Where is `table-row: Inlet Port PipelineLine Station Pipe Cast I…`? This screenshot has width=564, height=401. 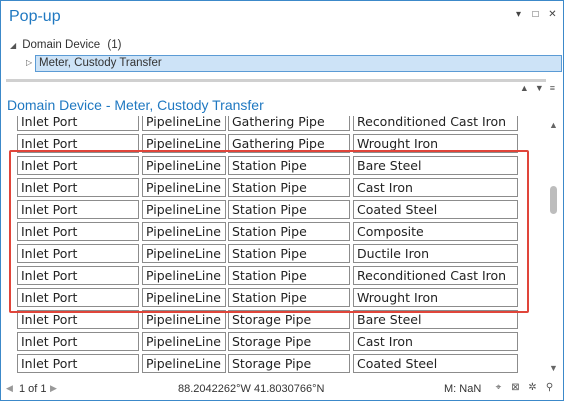
table-row: Inlet Port PipelineLine Station Pipe Cast I… is located at coordinates (272, 187).